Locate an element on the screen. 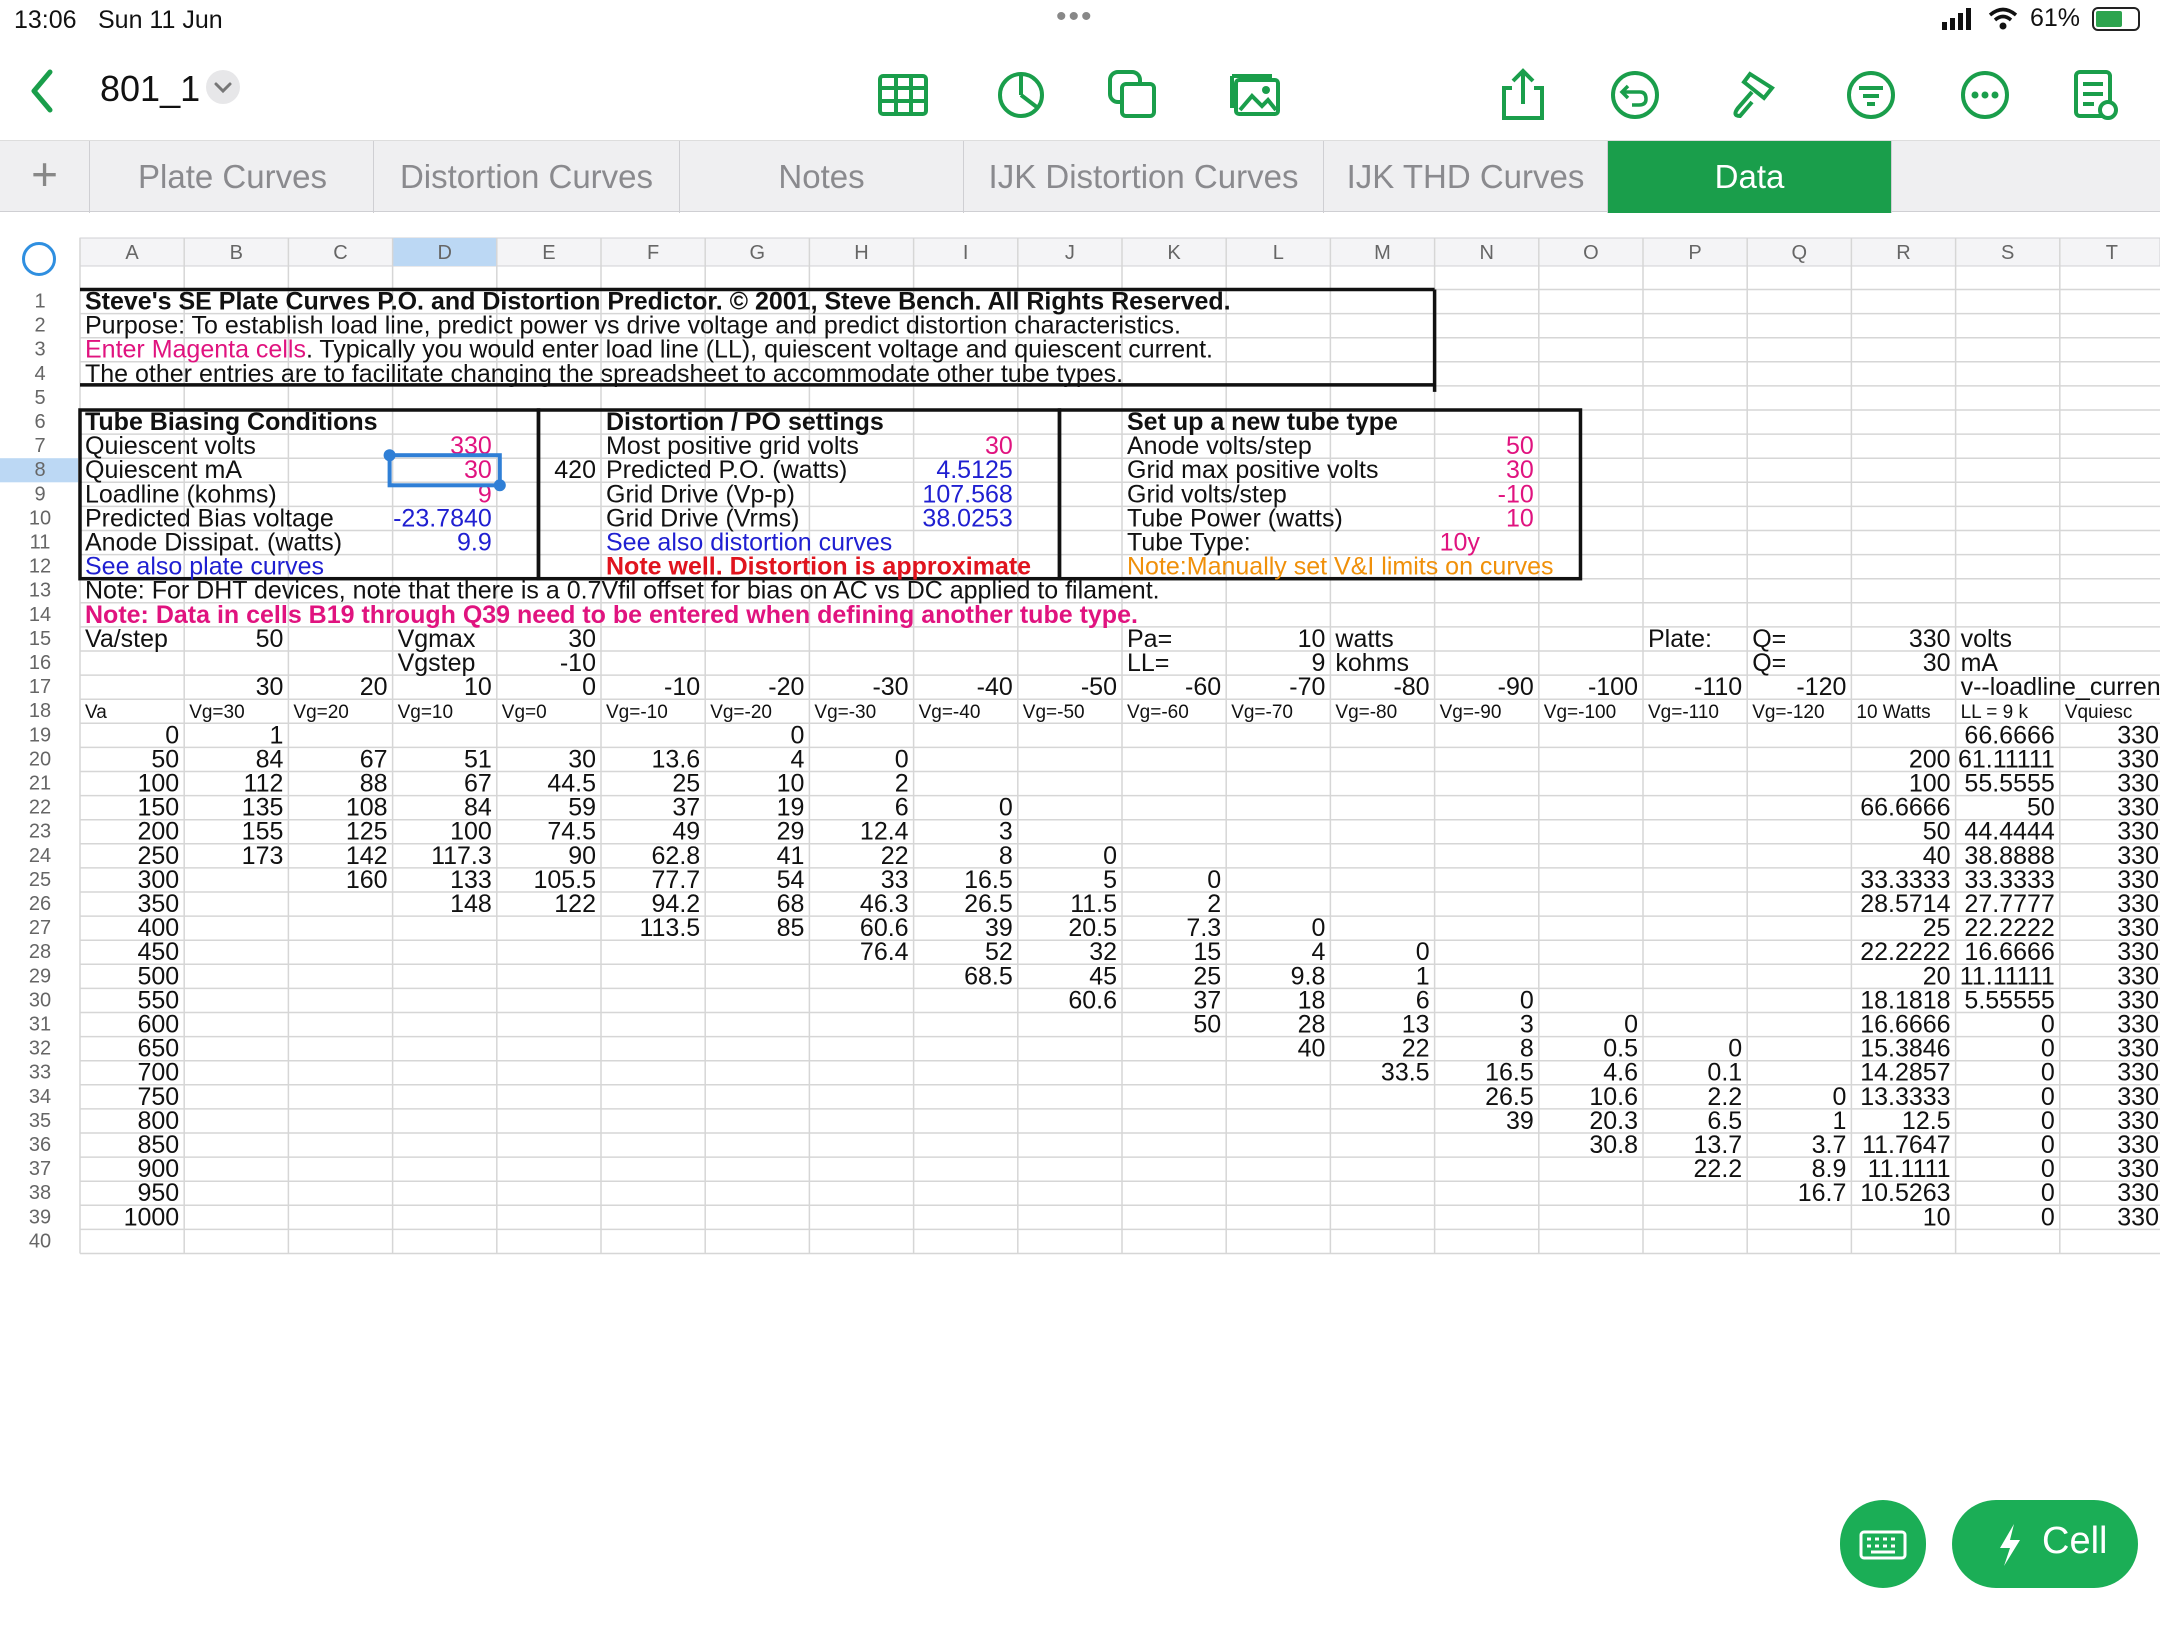 Image resolution: width=2160 pixels, height=1625 pixels. column-header-e: E is located at coordinates (548, 253).